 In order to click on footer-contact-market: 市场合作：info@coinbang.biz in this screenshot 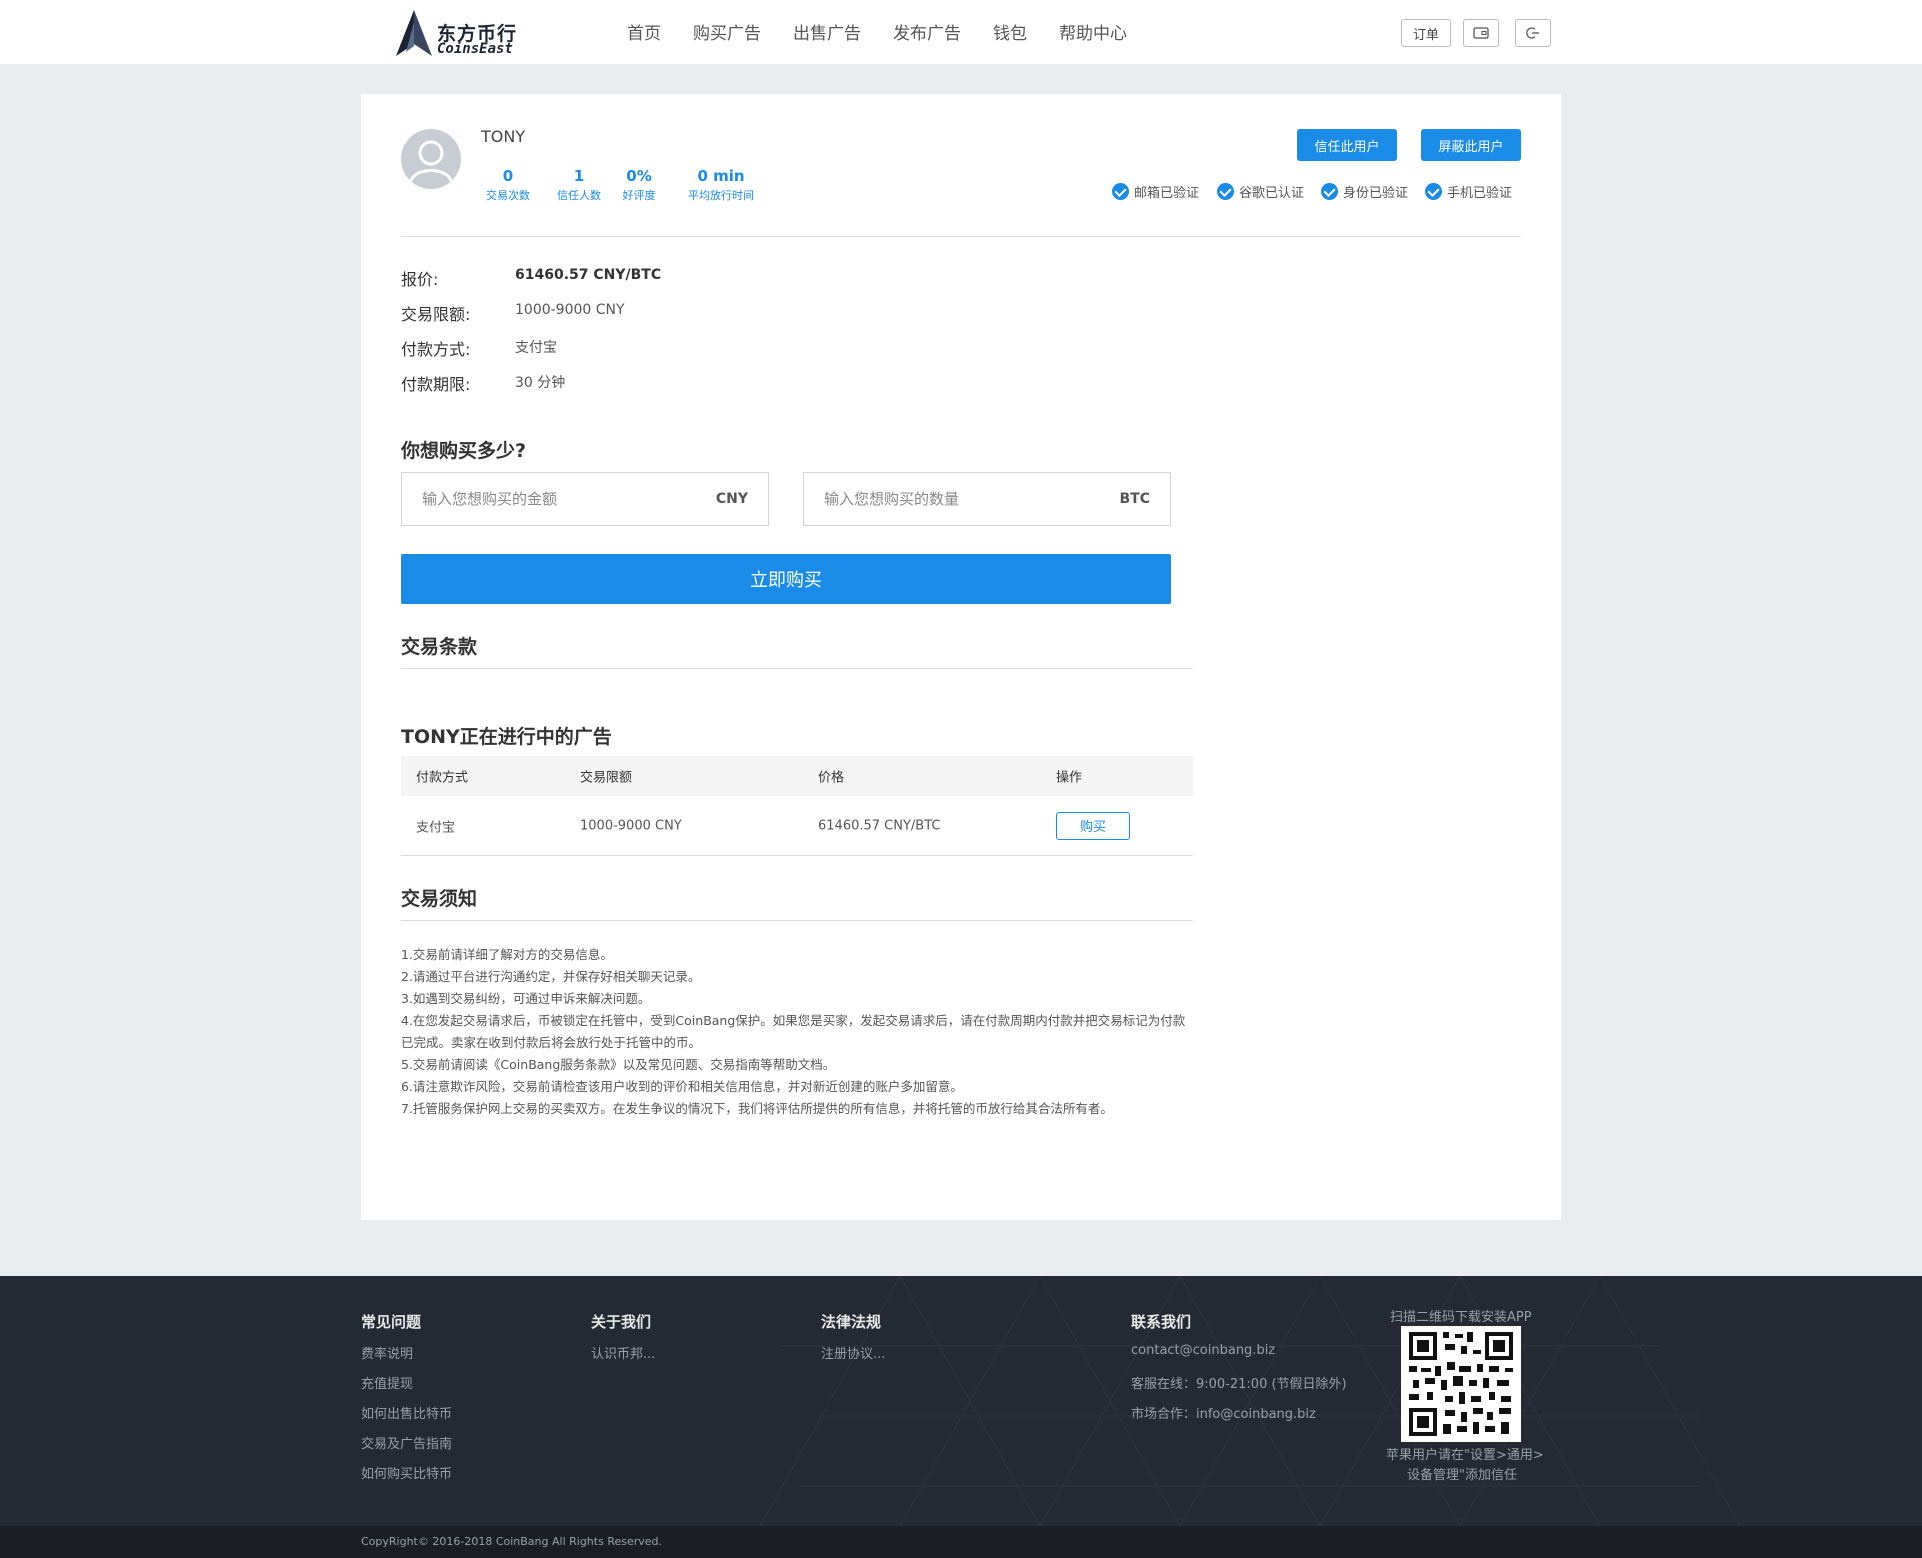, I will do `click(1223, 1414)`.